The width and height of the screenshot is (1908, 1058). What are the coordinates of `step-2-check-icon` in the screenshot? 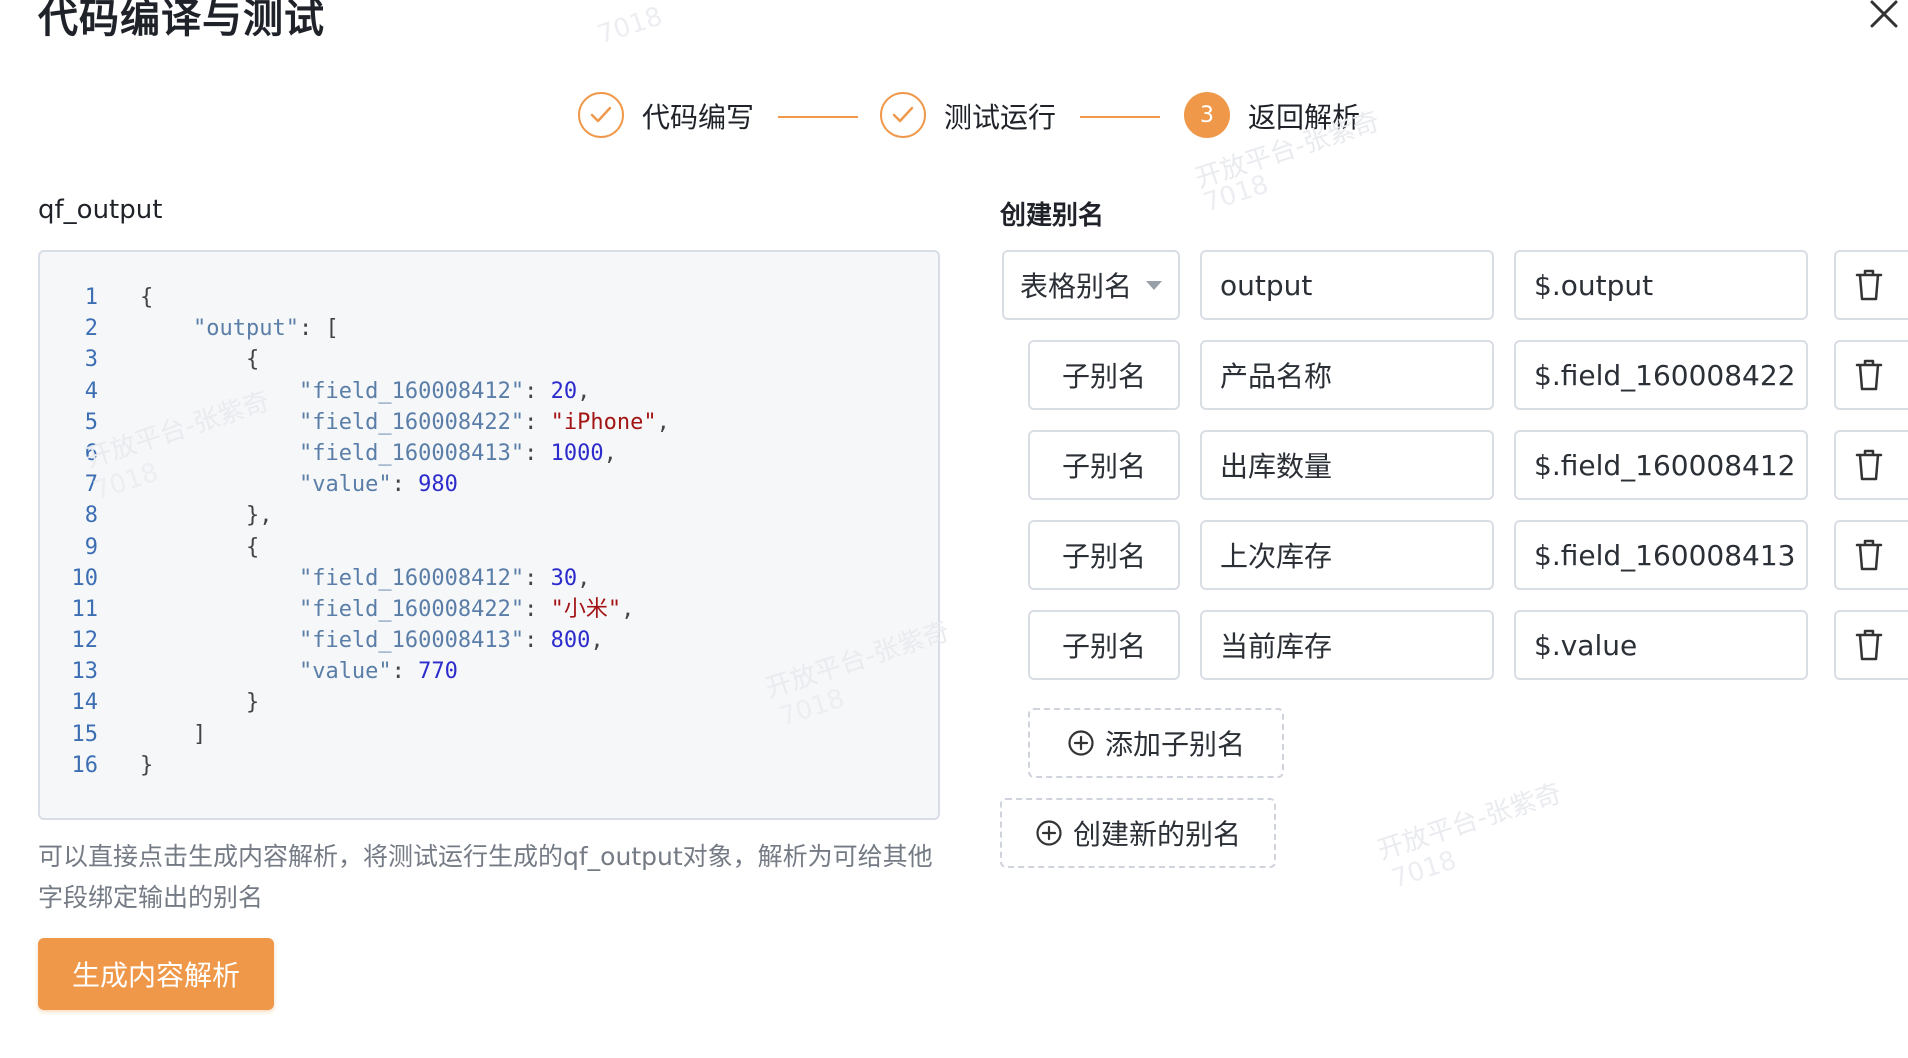 It's located at (903, 115).